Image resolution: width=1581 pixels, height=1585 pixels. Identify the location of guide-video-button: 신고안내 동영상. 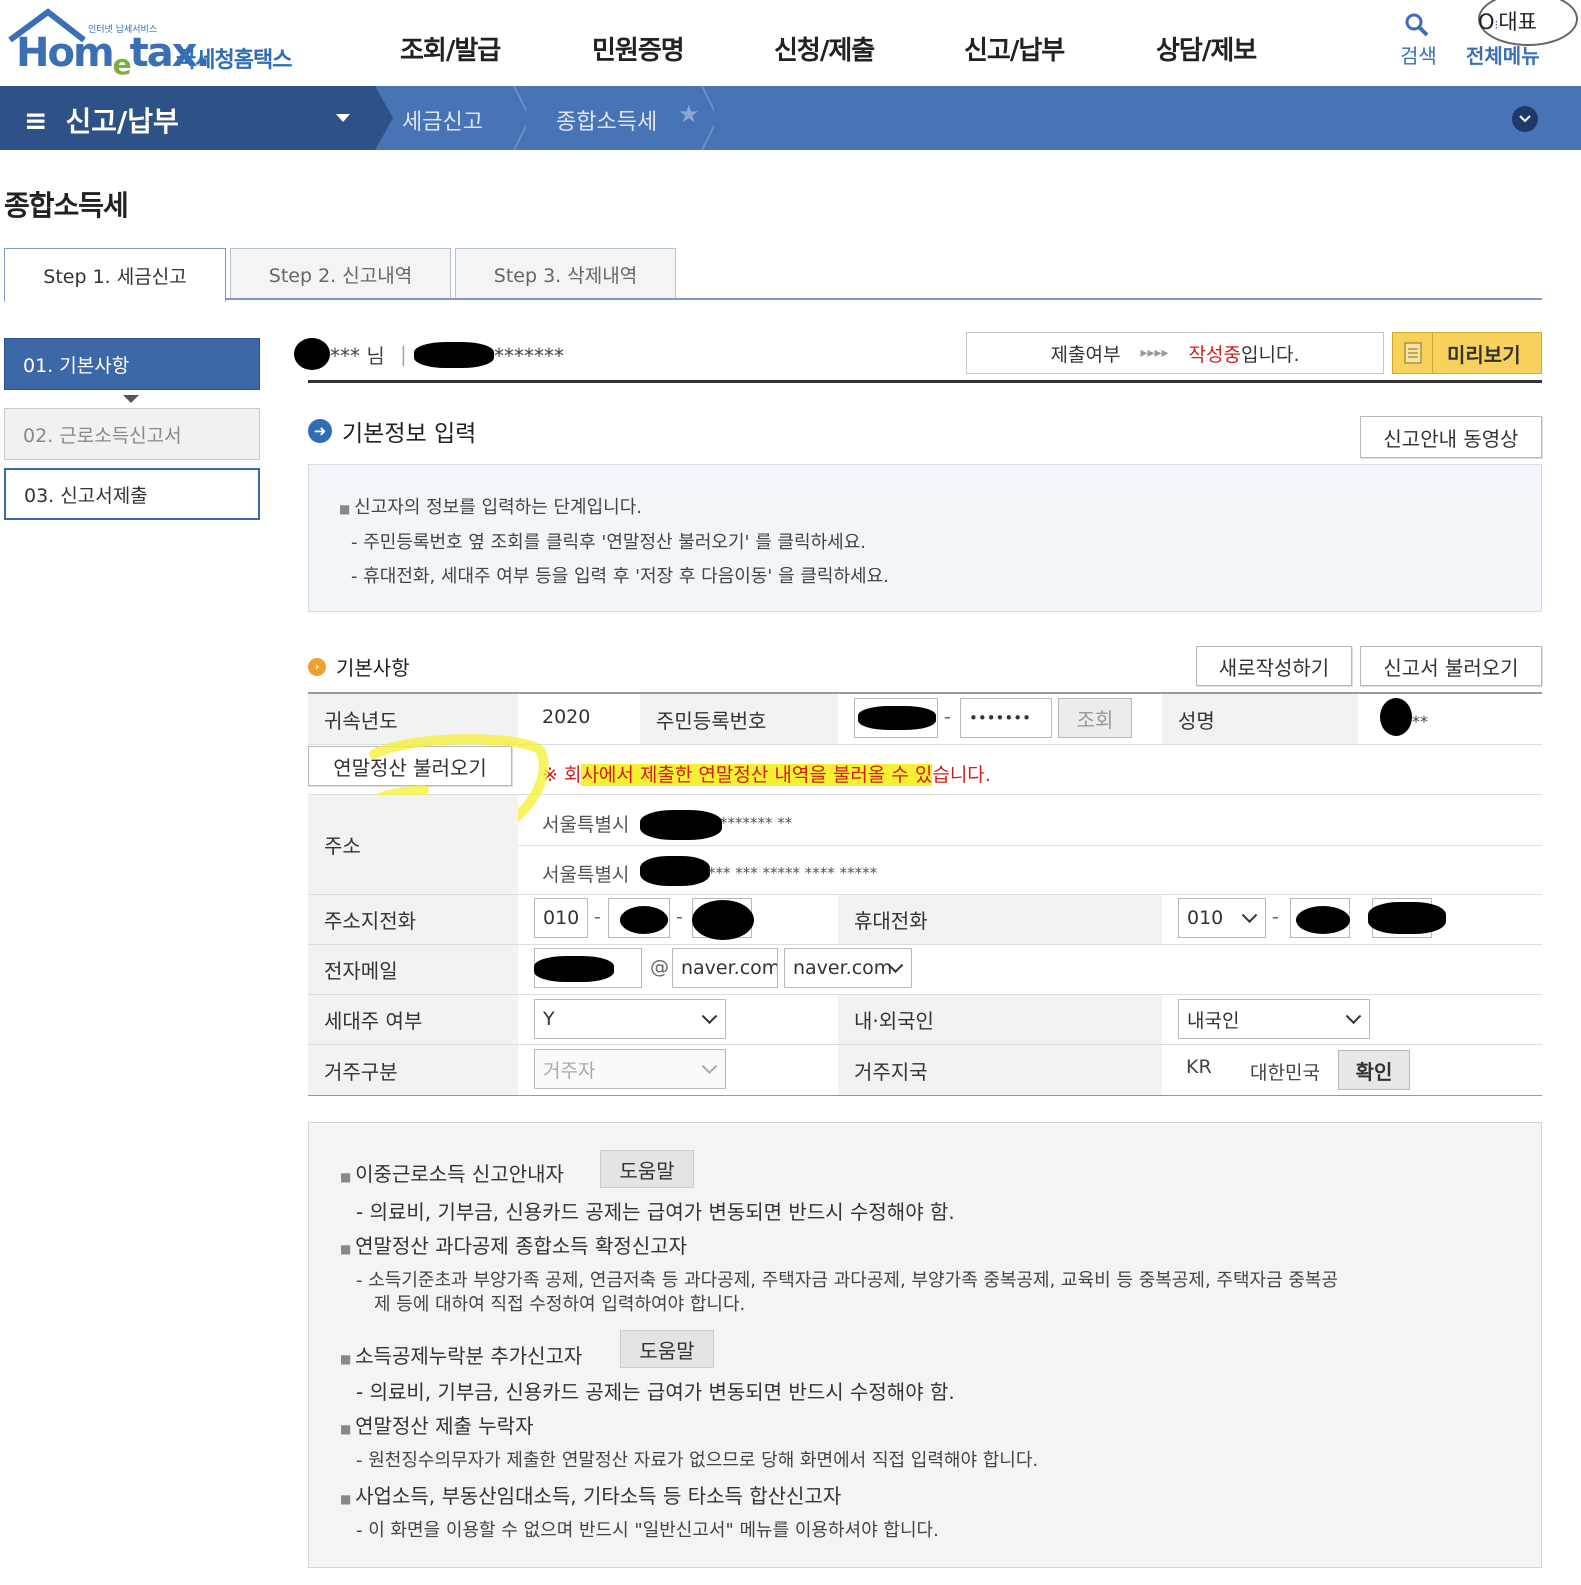
(1451, 437).